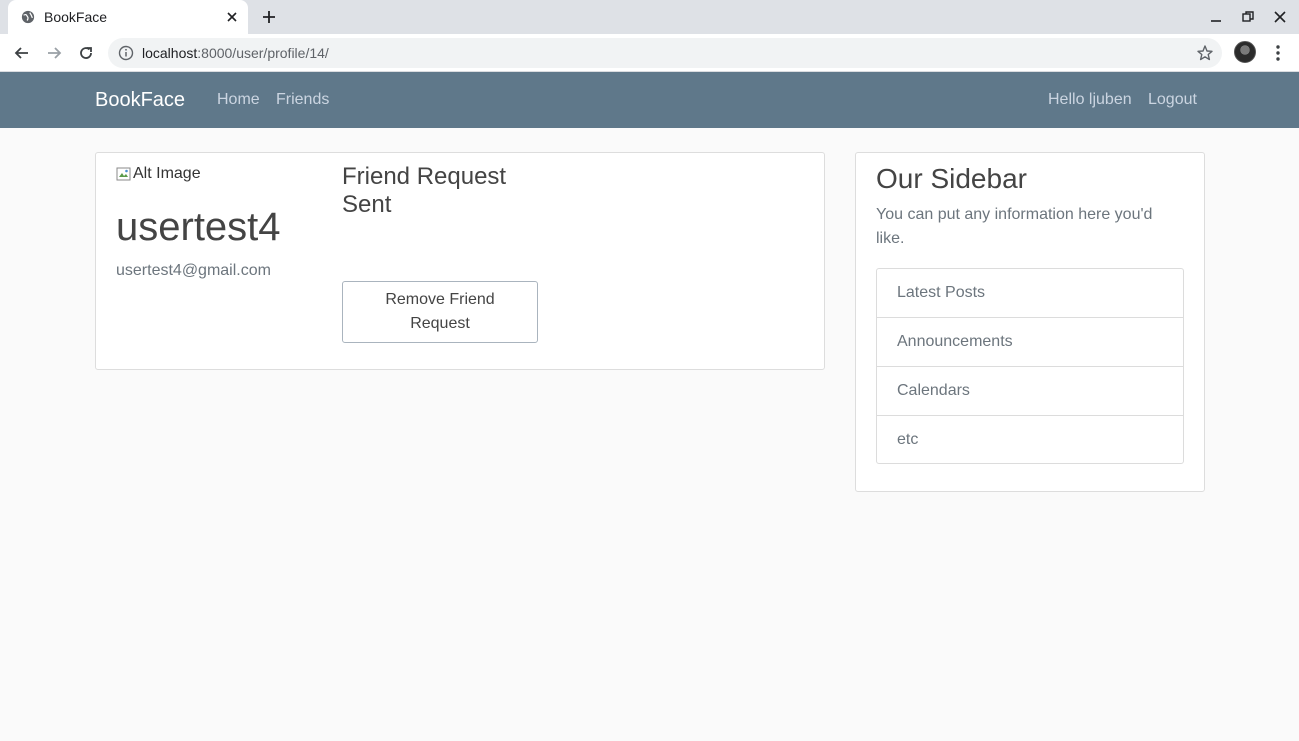 The height and width of the screenshot is (741, 1299). Describe the element at coordinates (198, 227) in the screenshot. I see `profile-username: usertest4` at that location.